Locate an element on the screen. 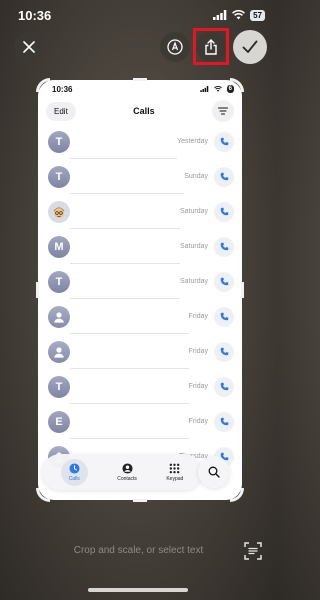  tab-label: Calls is located at coordinates (74, 478).